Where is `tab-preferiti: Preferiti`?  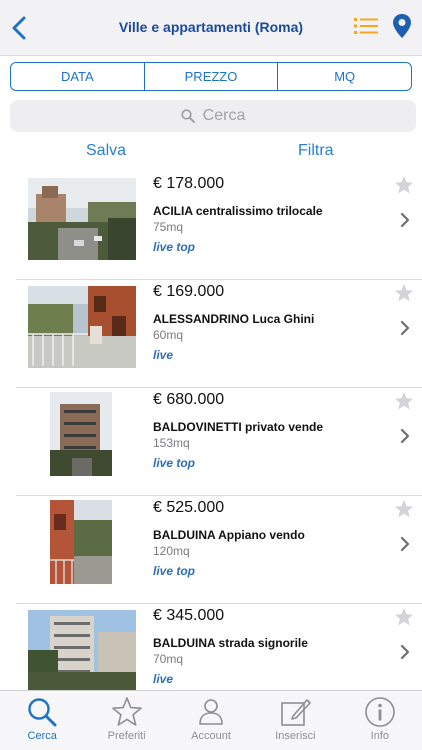 tab-preferiti: Preferiti is located at coordinates (126, 720).